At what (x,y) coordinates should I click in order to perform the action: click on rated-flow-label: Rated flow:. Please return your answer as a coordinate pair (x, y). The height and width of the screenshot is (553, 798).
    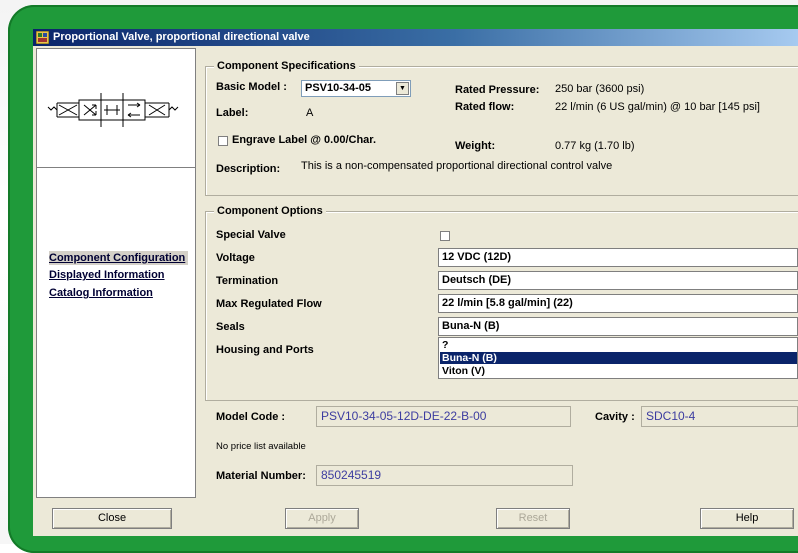
    Looking at the image, I should click on (485, 107).